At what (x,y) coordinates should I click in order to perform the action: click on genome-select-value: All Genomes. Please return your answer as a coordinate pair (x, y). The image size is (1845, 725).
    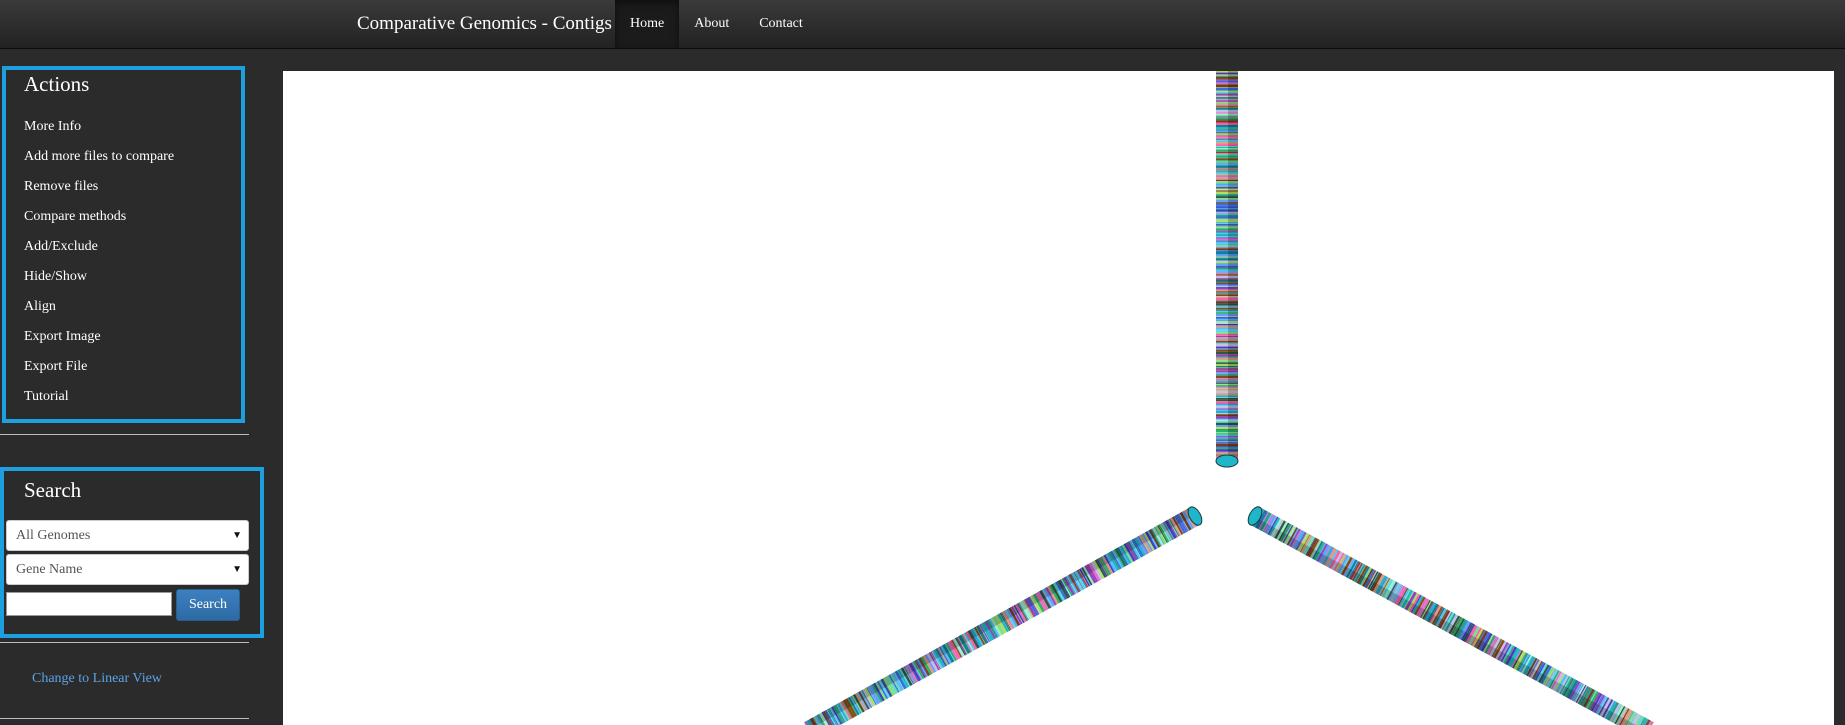
    Looking at the image, I should click on (53, 535).